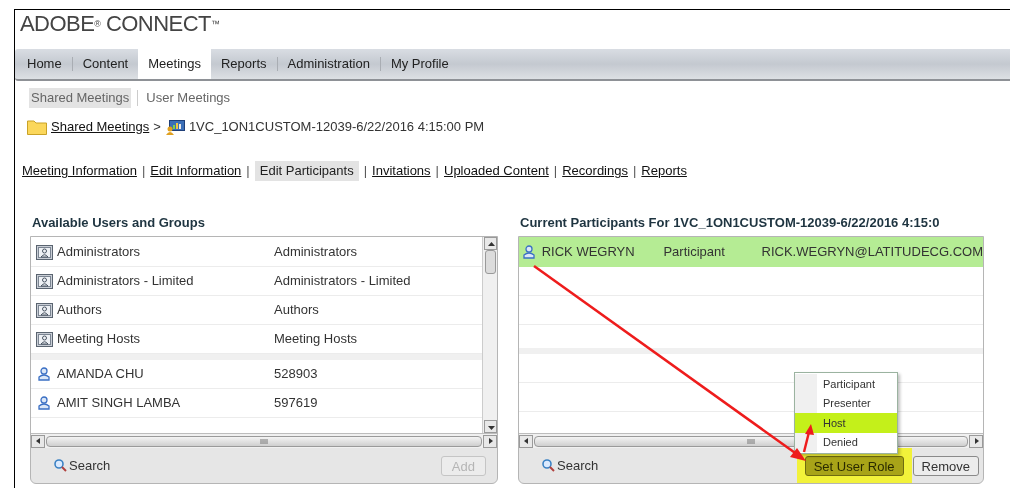  What do you see at coordinates (174, 127) in the screenshot?
I see `meeting-room-icon` at bounding box center [174, 127].